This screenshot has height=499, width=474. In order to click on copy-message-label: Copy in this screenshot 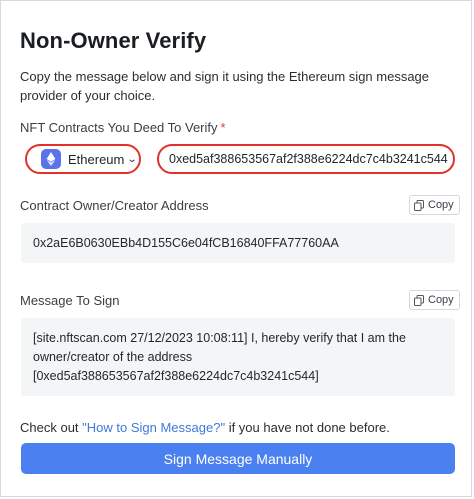, I will do `click(441, 300)`.